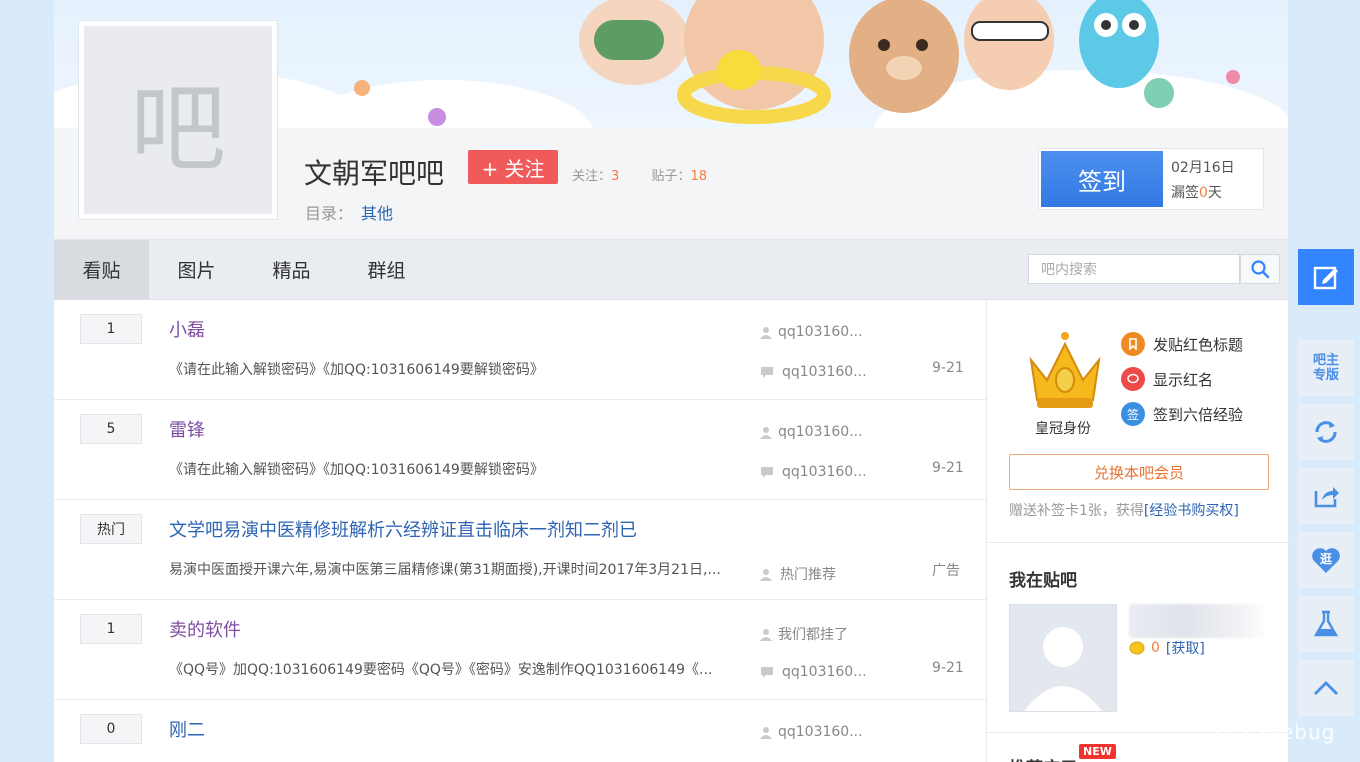 The image size is (1360, 762). What do you see at coordinates (1138, 542) in the screenshot?
I see `divider` at bounding box center [1138, 542].